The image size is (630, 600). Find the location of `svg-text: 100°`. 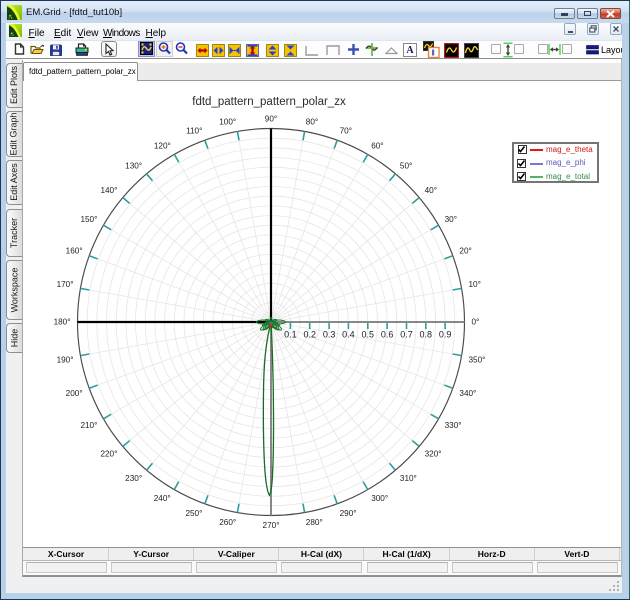

svg-text: 100° is located at coordinates (227, 122).